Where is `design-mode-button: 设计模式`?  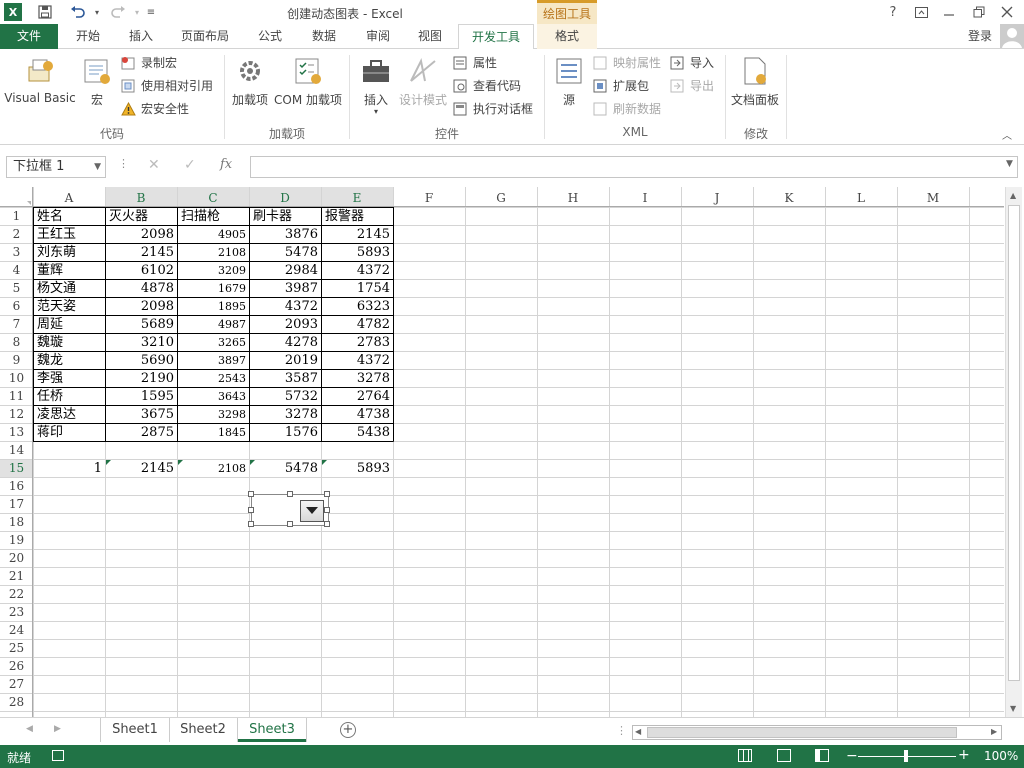 design-mode-button: 设计模式 is located at coordinates (423, 81).